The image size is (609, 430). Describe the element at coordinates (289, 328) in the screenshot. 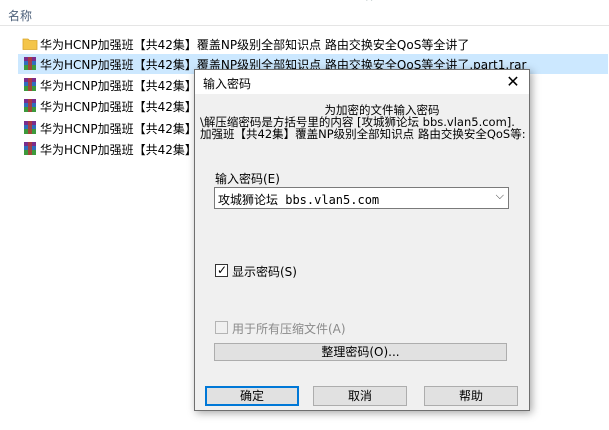

I see `use-for-all-label: 用于所有压缩文件(A)` at that location.